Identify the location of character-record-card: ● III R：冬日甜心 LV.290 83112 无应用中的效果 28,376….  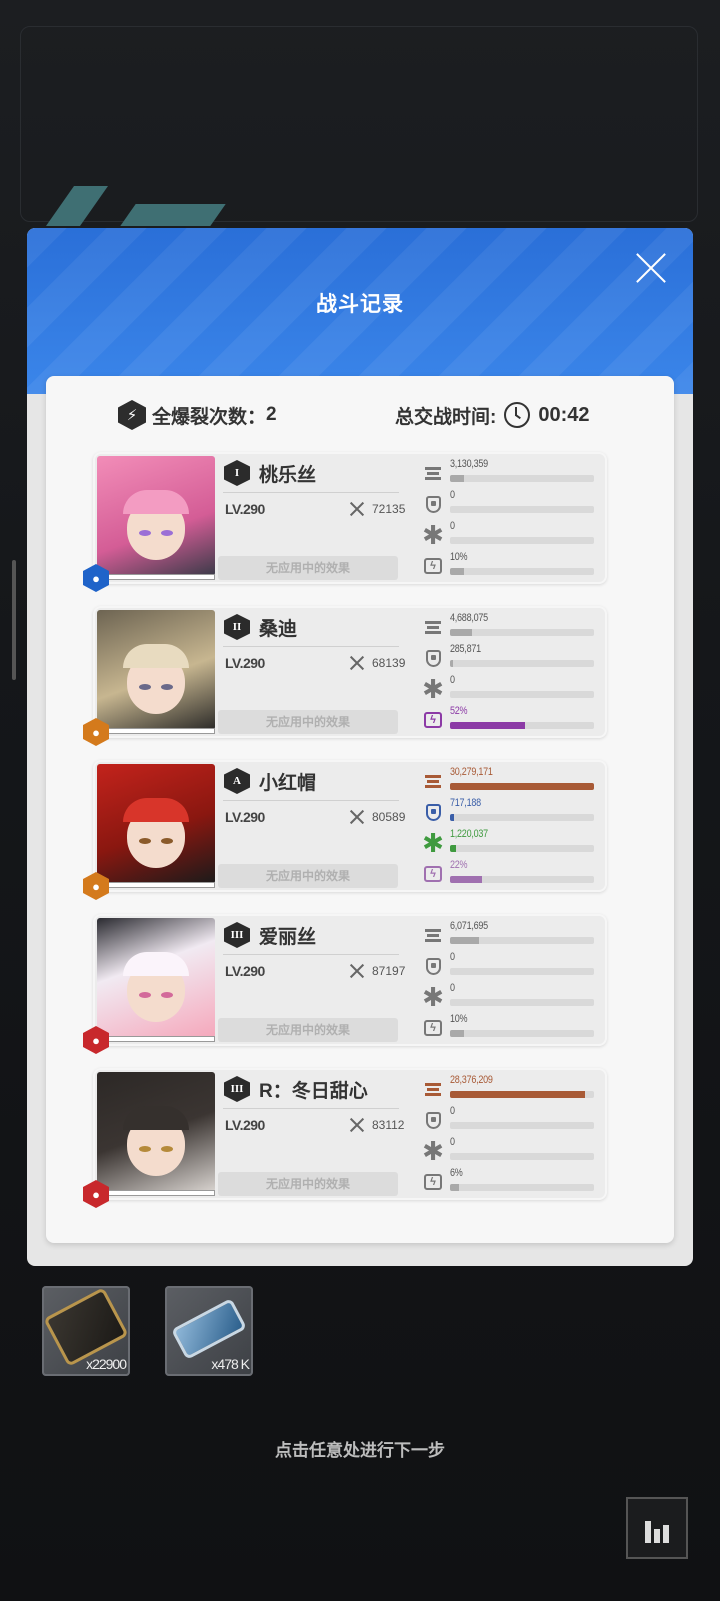
(345, 1138).